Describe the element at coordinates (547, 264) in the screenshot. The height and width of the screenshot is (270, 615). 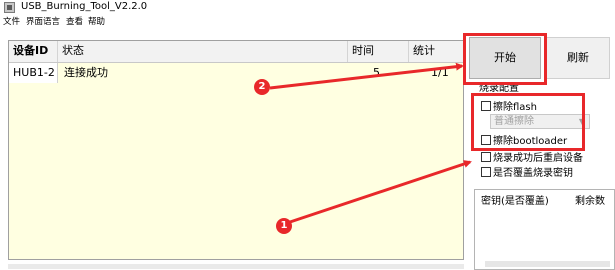
I see `key-list-scrollbar` at that location.